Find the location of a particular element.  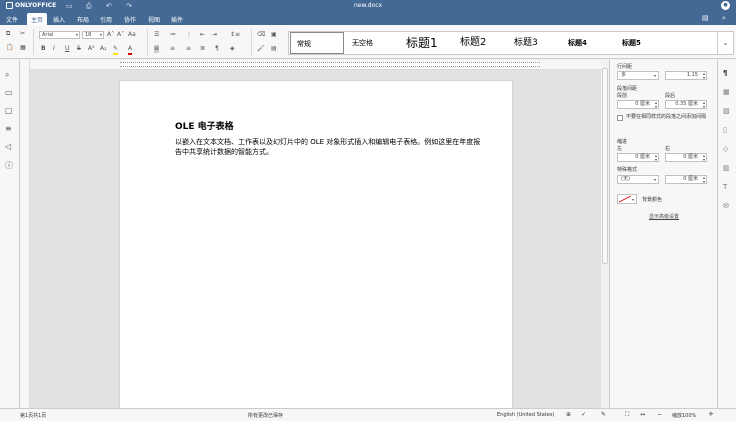

align-left-icon: ≡ is located at coordinates (157, 49).